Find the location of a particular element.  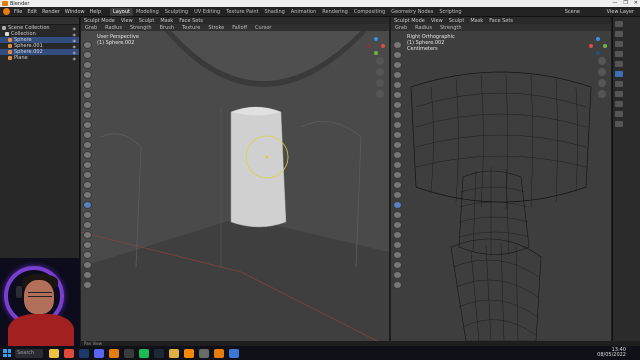

camera-icon is located at coordinates (380, 83).